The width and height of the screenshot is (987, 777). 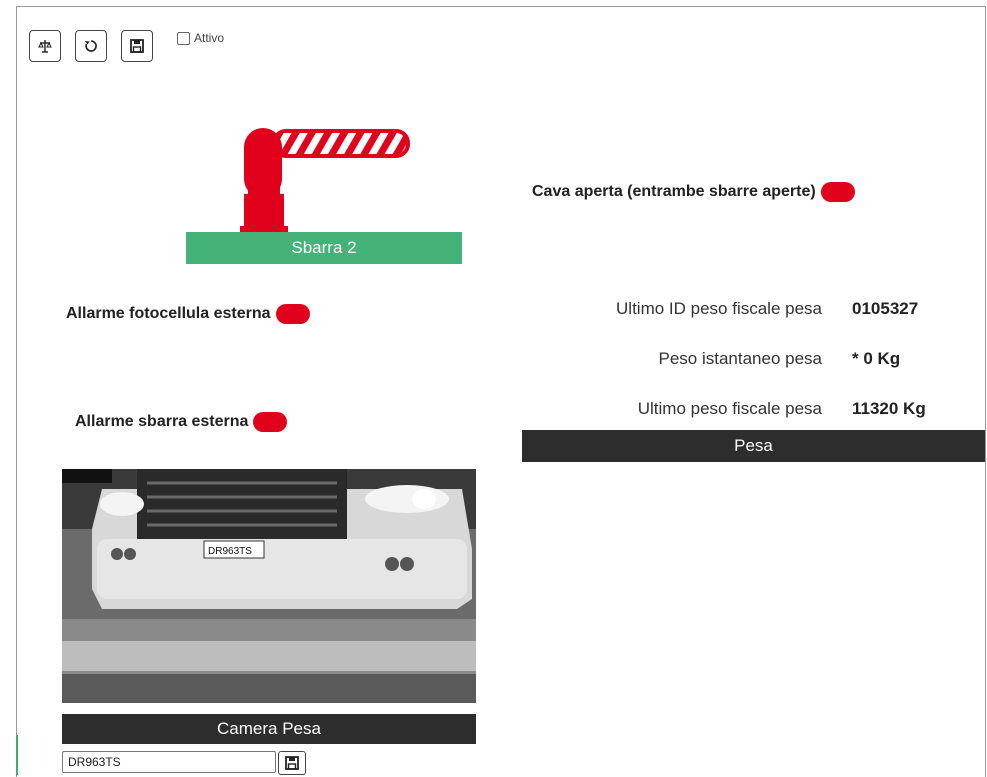 I want to click on barrier-label: Sbarra 2, so click(x=324, y=248).